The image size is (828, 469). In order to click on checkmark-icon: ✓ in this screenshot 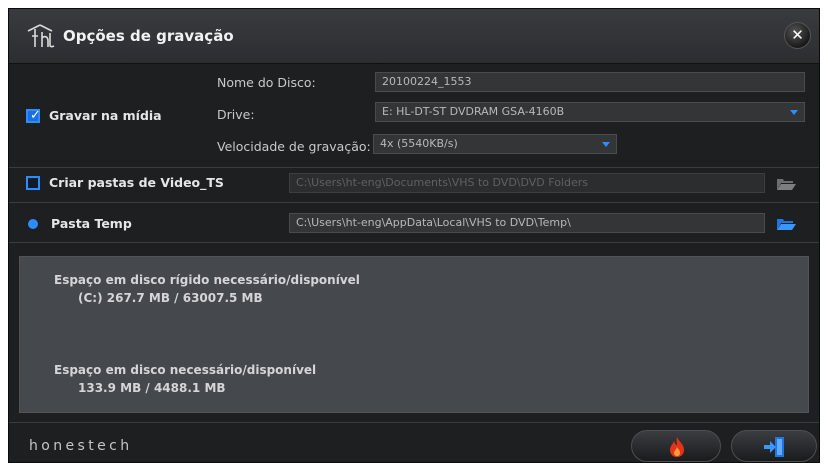, I will do `click(35, 115)`.